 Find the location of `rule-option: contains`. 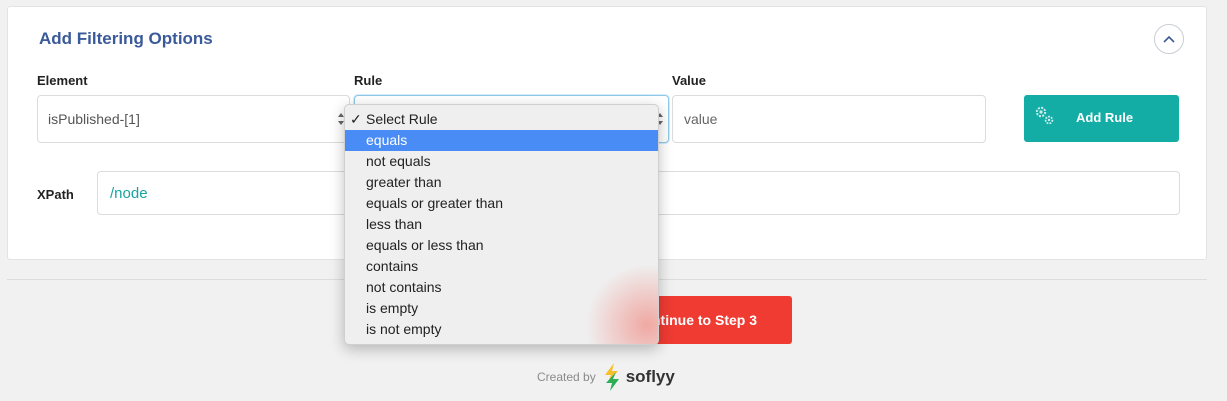

rule-option: contains is located at coordinates (501, 266).